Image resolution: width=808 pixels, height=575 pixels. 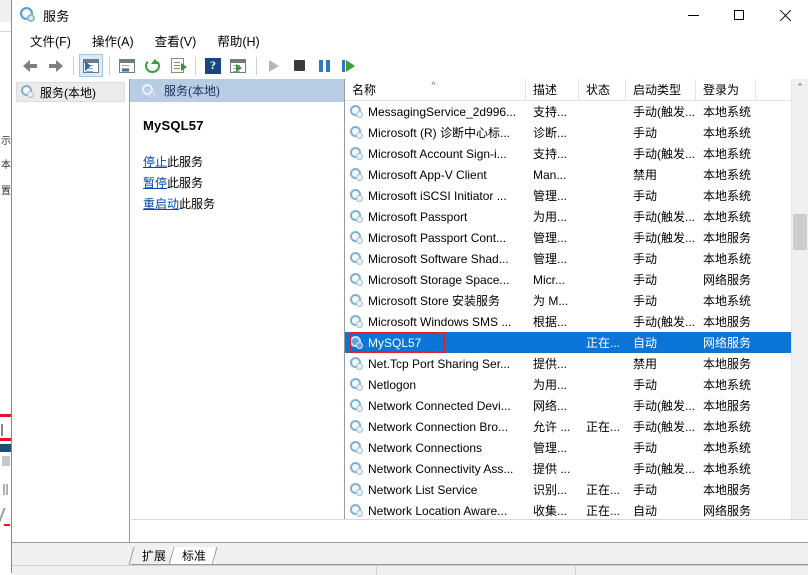 What do you see at coordinates (469, 531) in the screenshot?
I see `list-bottom-strip` at bounding box center [469, 531].